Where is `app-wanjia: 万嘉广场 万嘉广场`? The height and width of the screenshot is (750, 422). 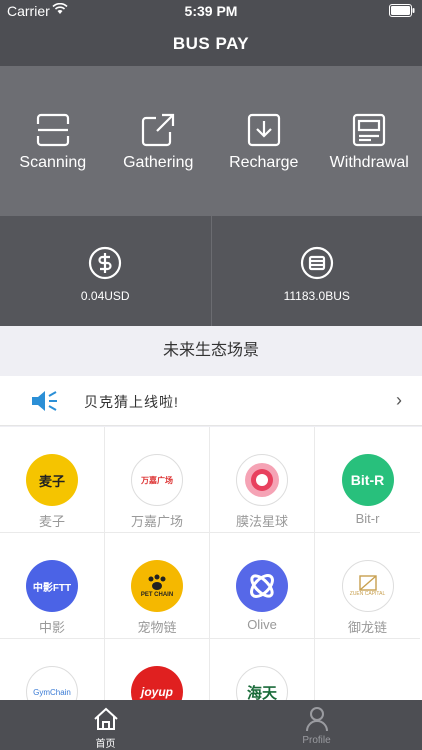 app-wanjia: 万嘉广场 万嘉广场 is located at coordinates (157, 480).